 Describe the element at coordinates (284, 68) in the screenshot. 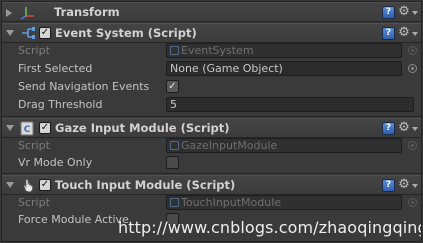

I see `first-selected-field: None (Game Object)` at that location.